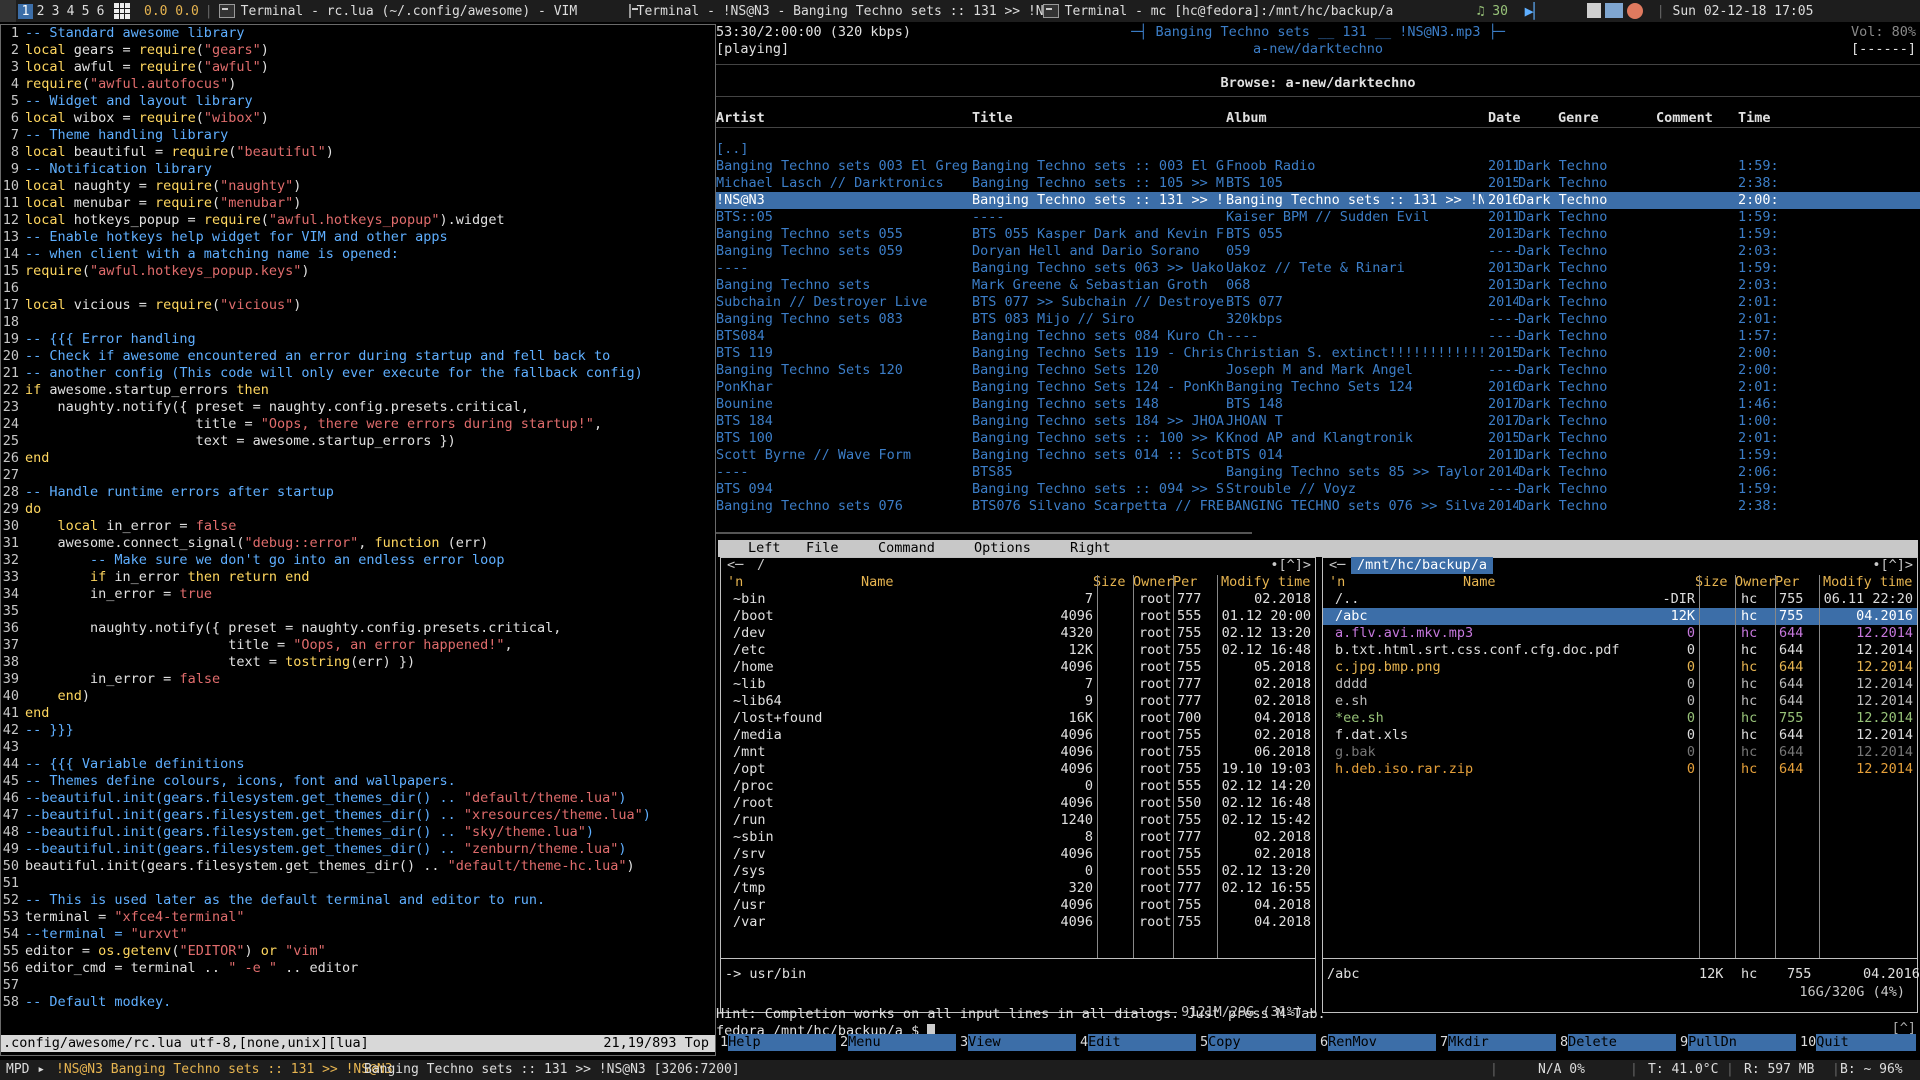 Image resolution: width=1920 pixels, height=1080 pixels. Describe the element at coordinates (55, 11) in the screenshot. I see `tag-3: 3` at that location.